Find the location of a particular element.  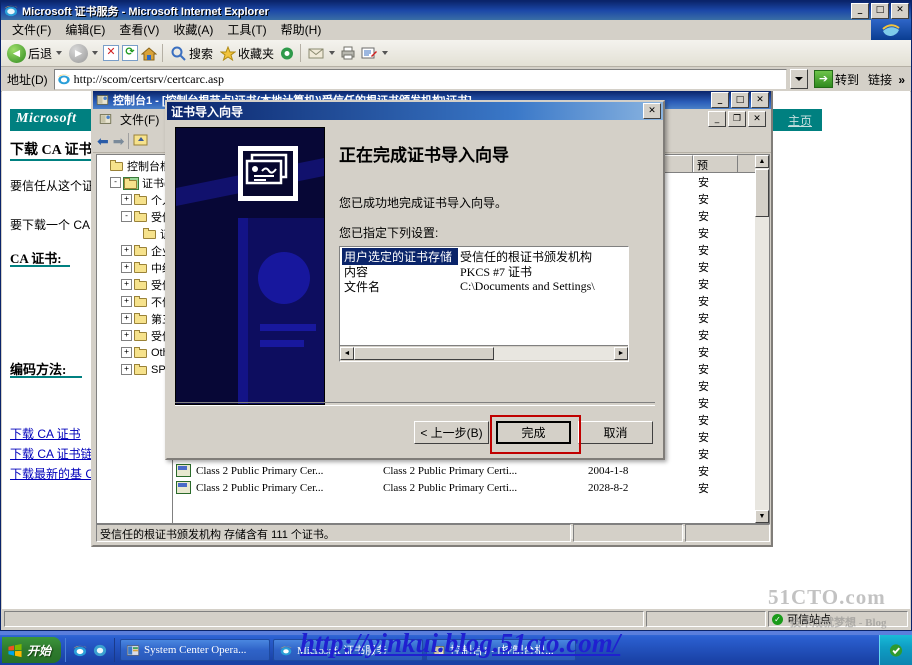

tree-item: +第三方根证书颁发机构 is located at coordinates (134, 318).